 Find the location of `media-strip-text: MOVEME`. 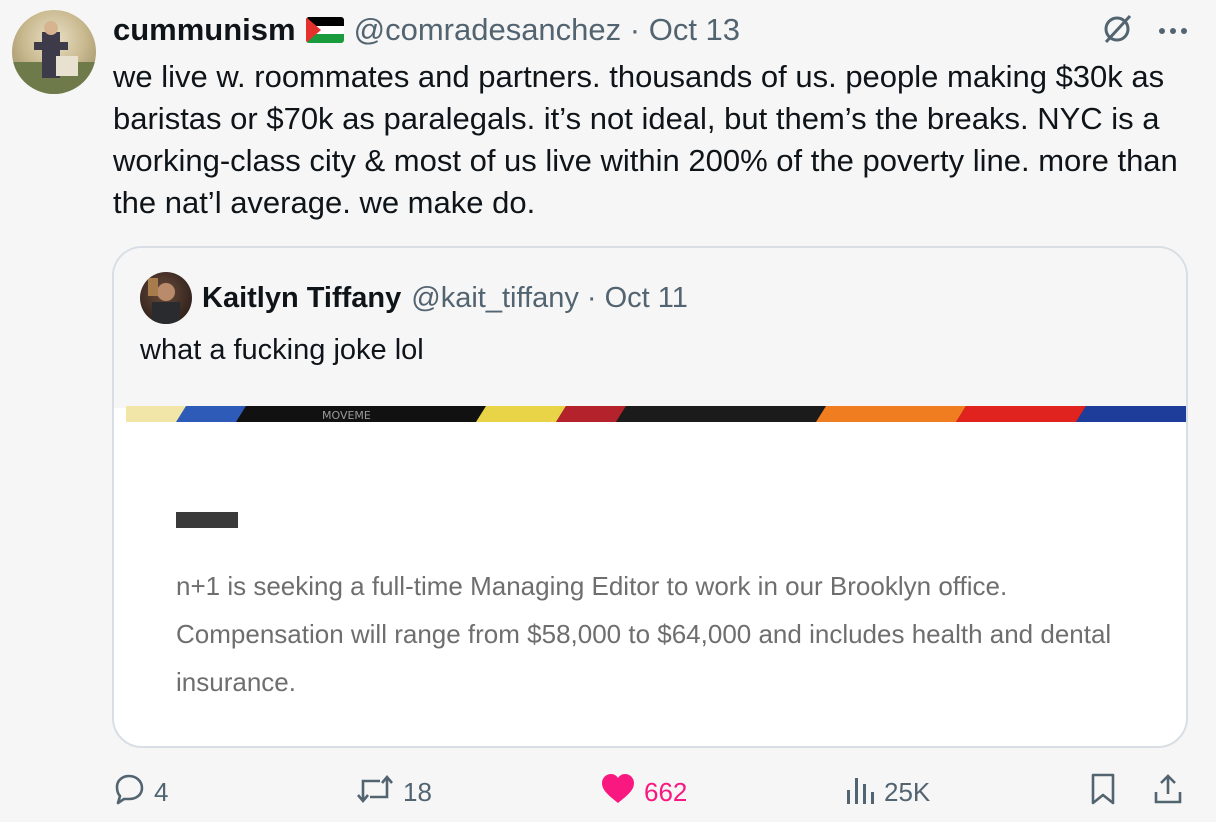

media-strip-text: MOVEME is located at coordinates (346, 415).